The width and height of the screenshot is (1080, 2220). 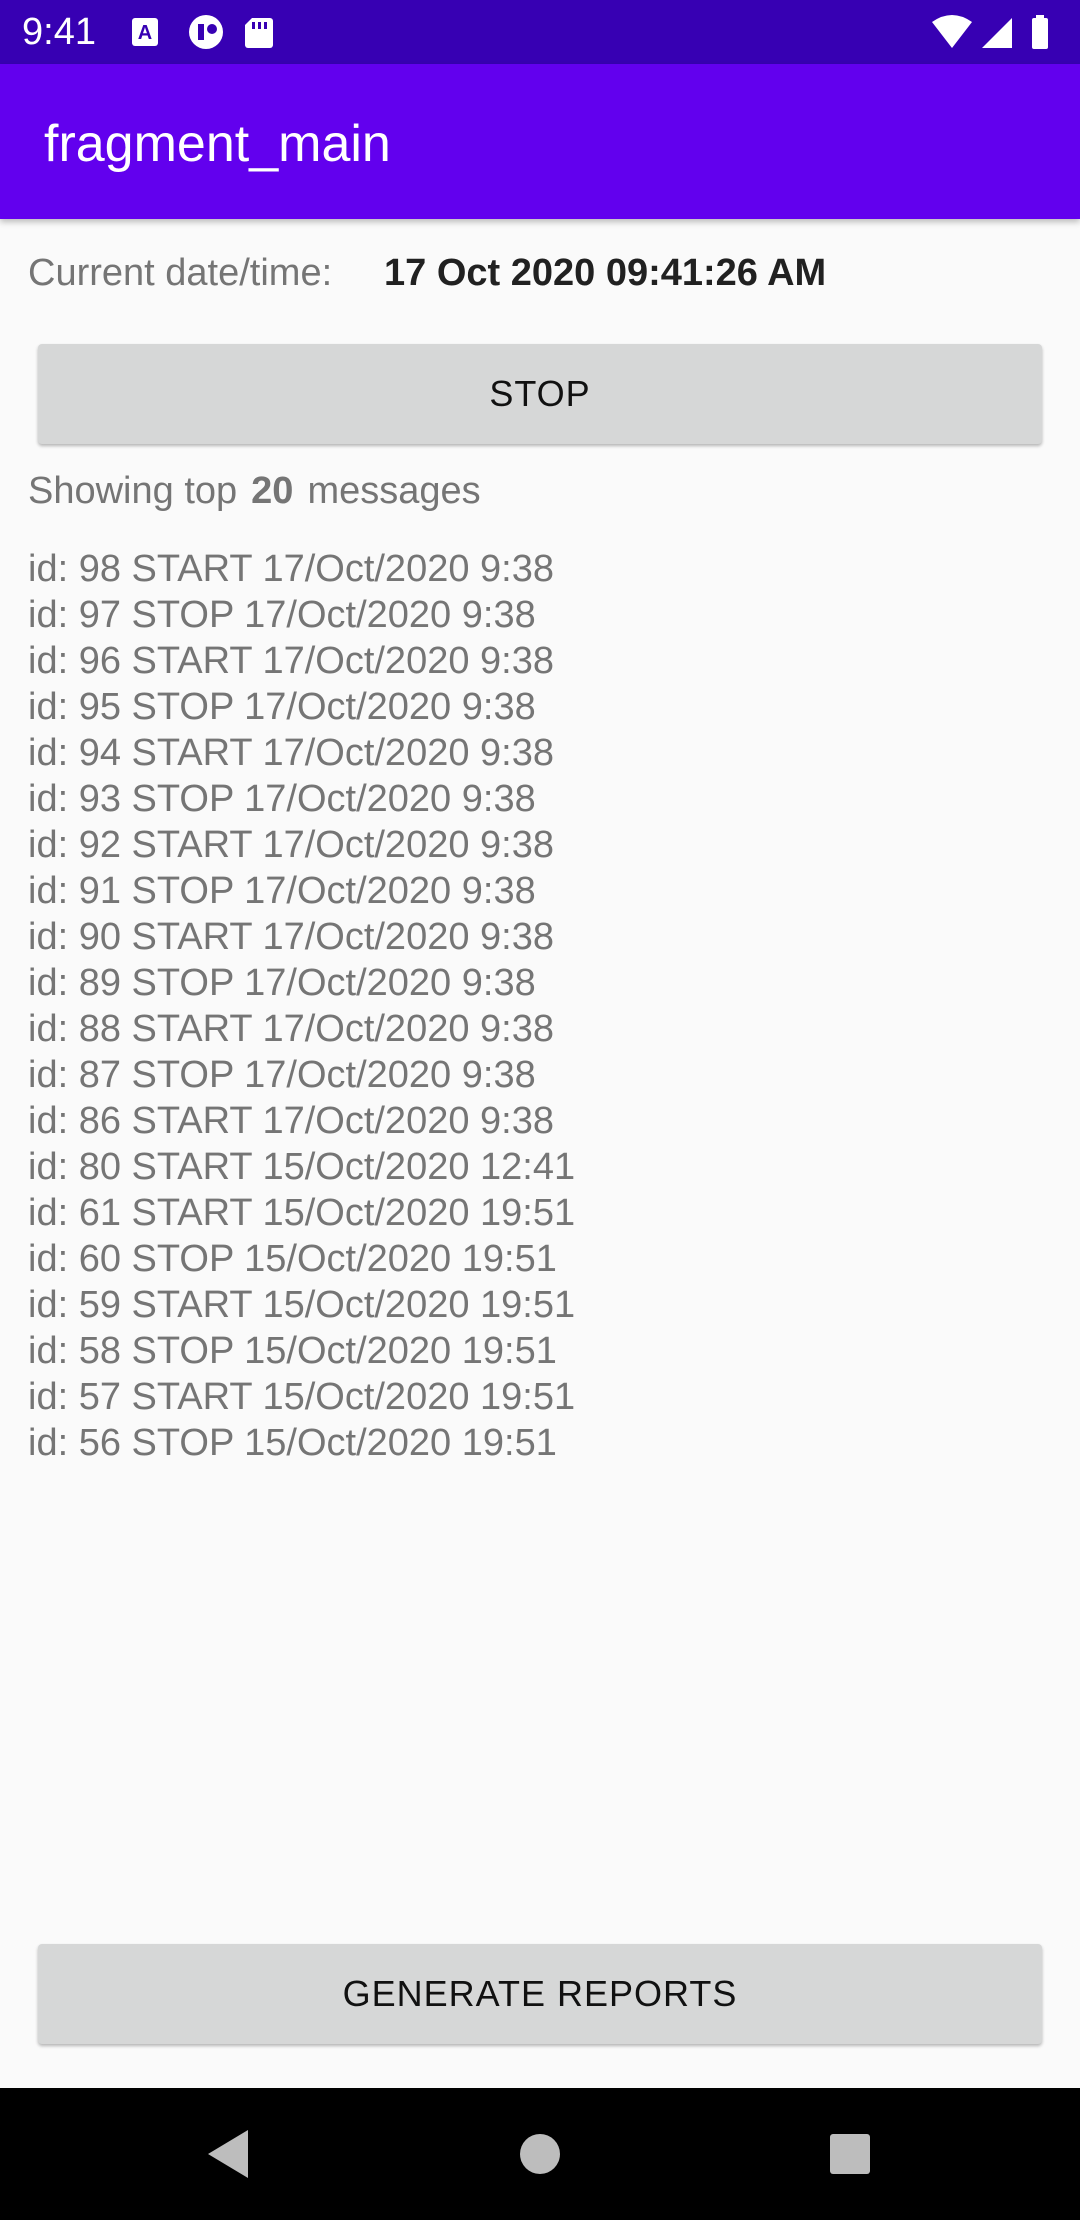 What do you see at coordinates (302, 1167) in the screenshot?
I see `message-item: id: 80 START 15/Oct/2020 12:41` at bounding box center [302, 1167].